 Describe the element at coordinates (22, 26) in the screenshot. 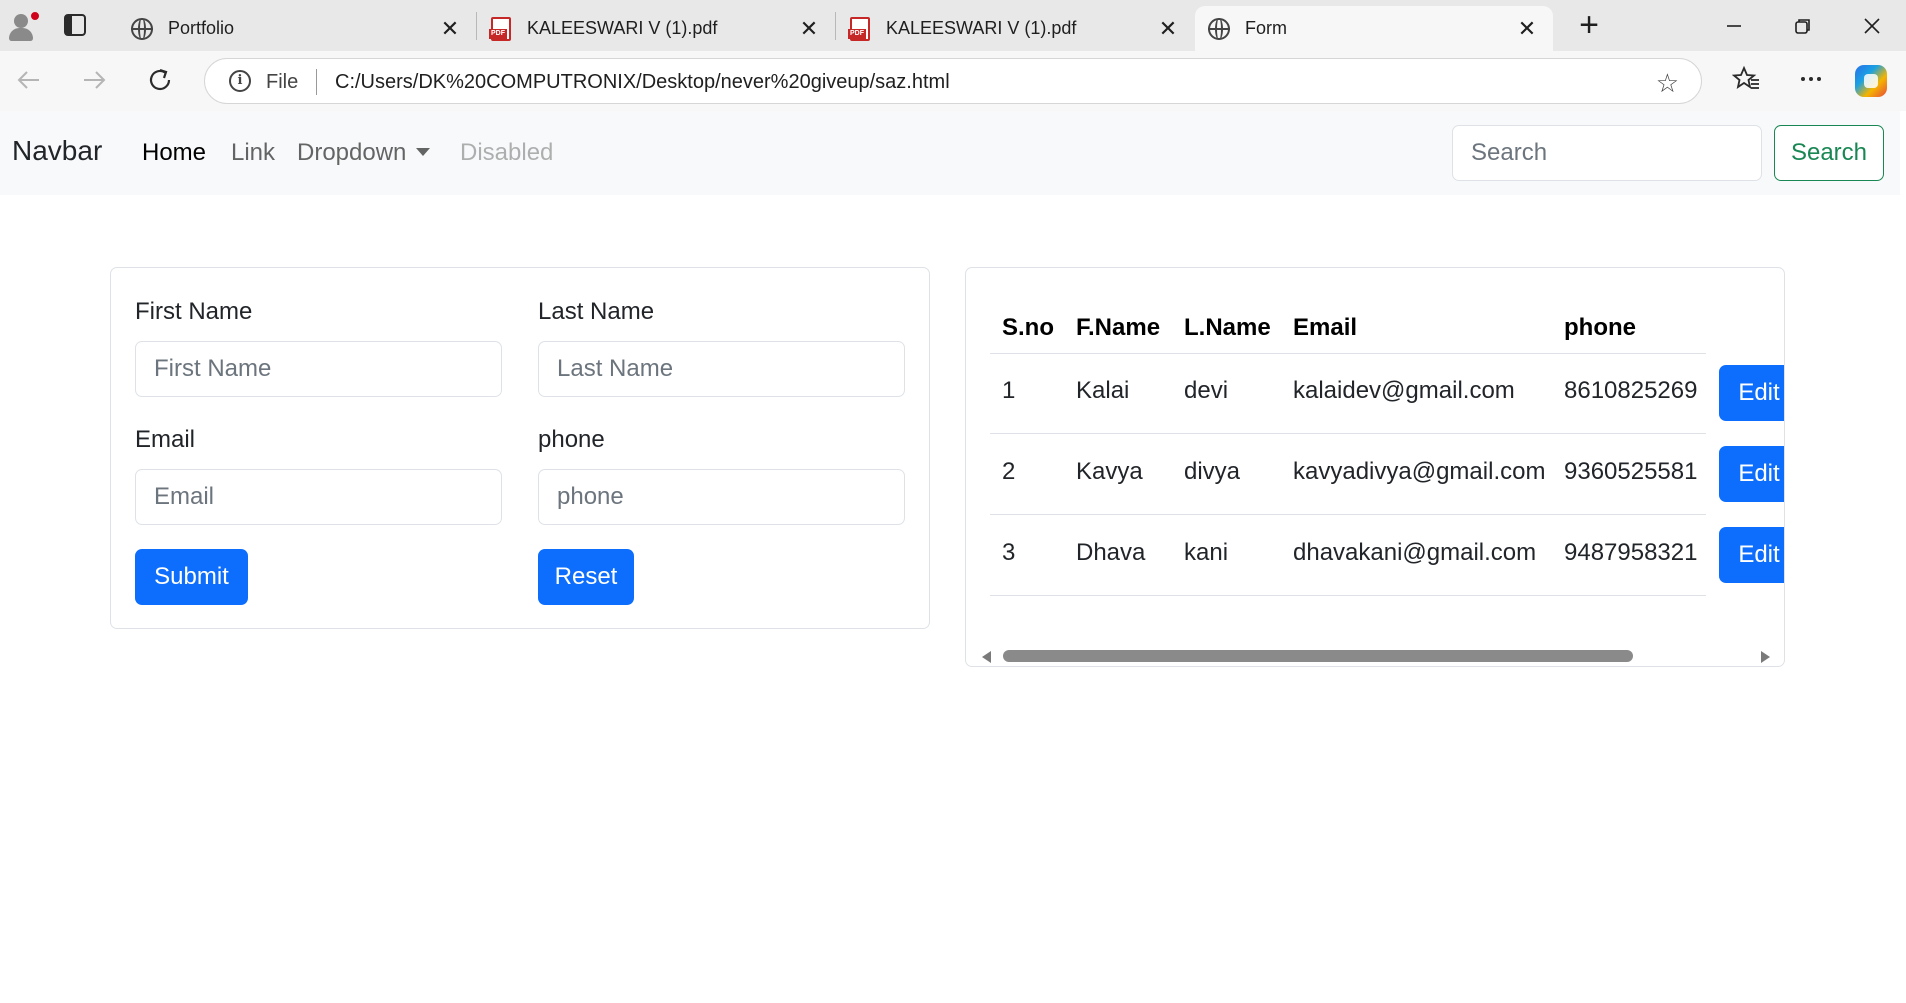

I see `profile-avatar-icon` at that location.